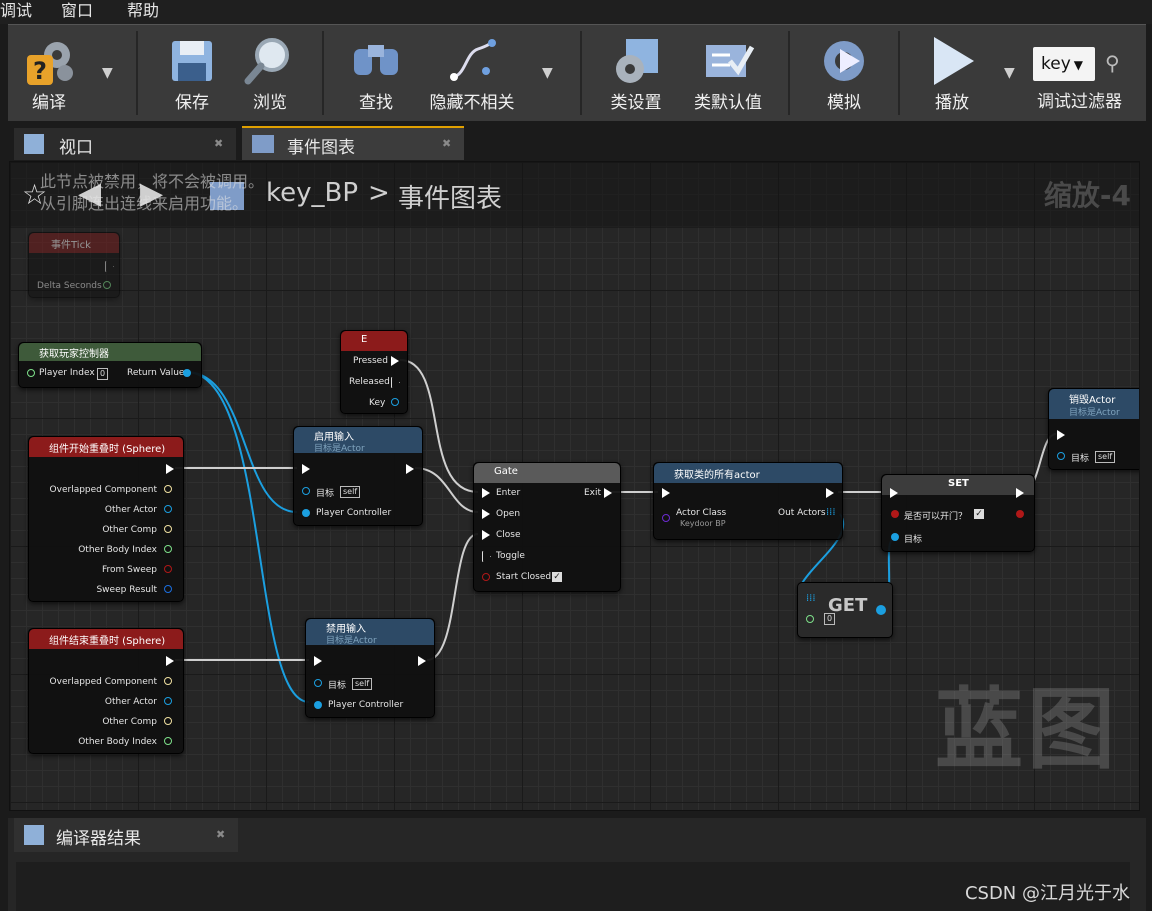 The height and width of the screenshot is (911, 1152). Describe the element at coordinates (192, 61) in the screenshot. I see `save-disk-icon` at that location.